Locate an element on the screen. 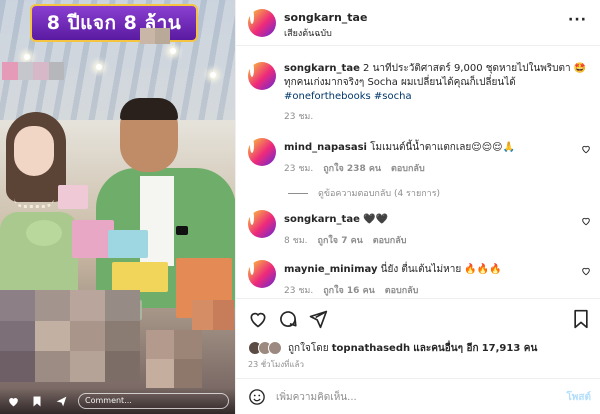  share-icon is located at coordinates (61, 401).